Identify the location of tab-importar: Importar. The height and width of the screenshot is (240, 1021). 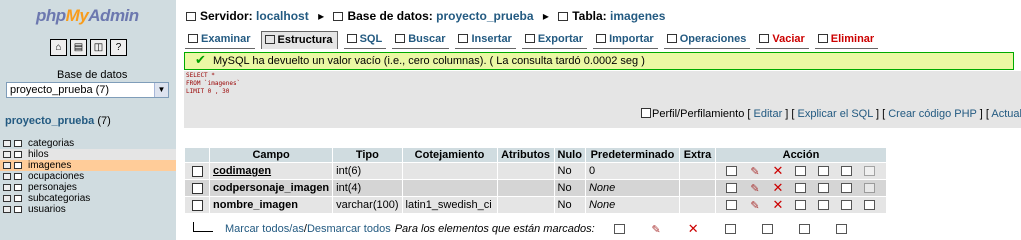
(625, 40).